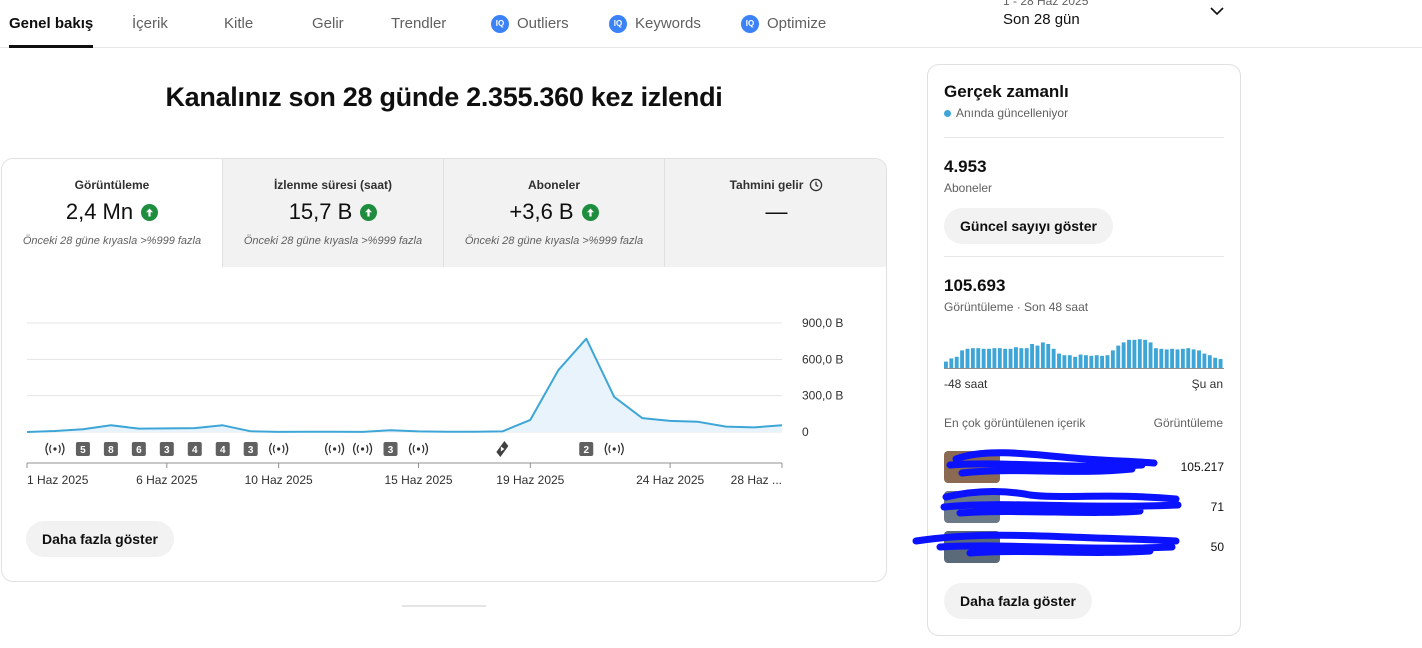  Describe the element at coordinates (1012, 113) in the screenshot. I see `realtime-status-label: Anında güncelleniyor` at that location.